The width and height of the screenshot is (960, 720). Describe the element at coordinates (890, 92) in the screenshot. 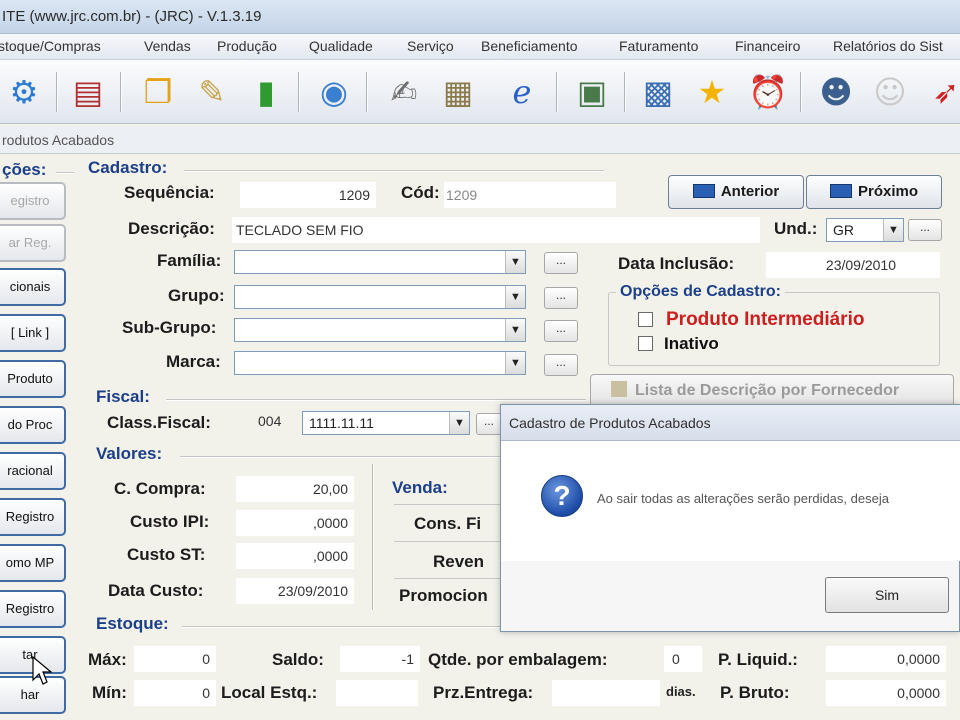

I see `user-faded-icon: ☺` at that location.